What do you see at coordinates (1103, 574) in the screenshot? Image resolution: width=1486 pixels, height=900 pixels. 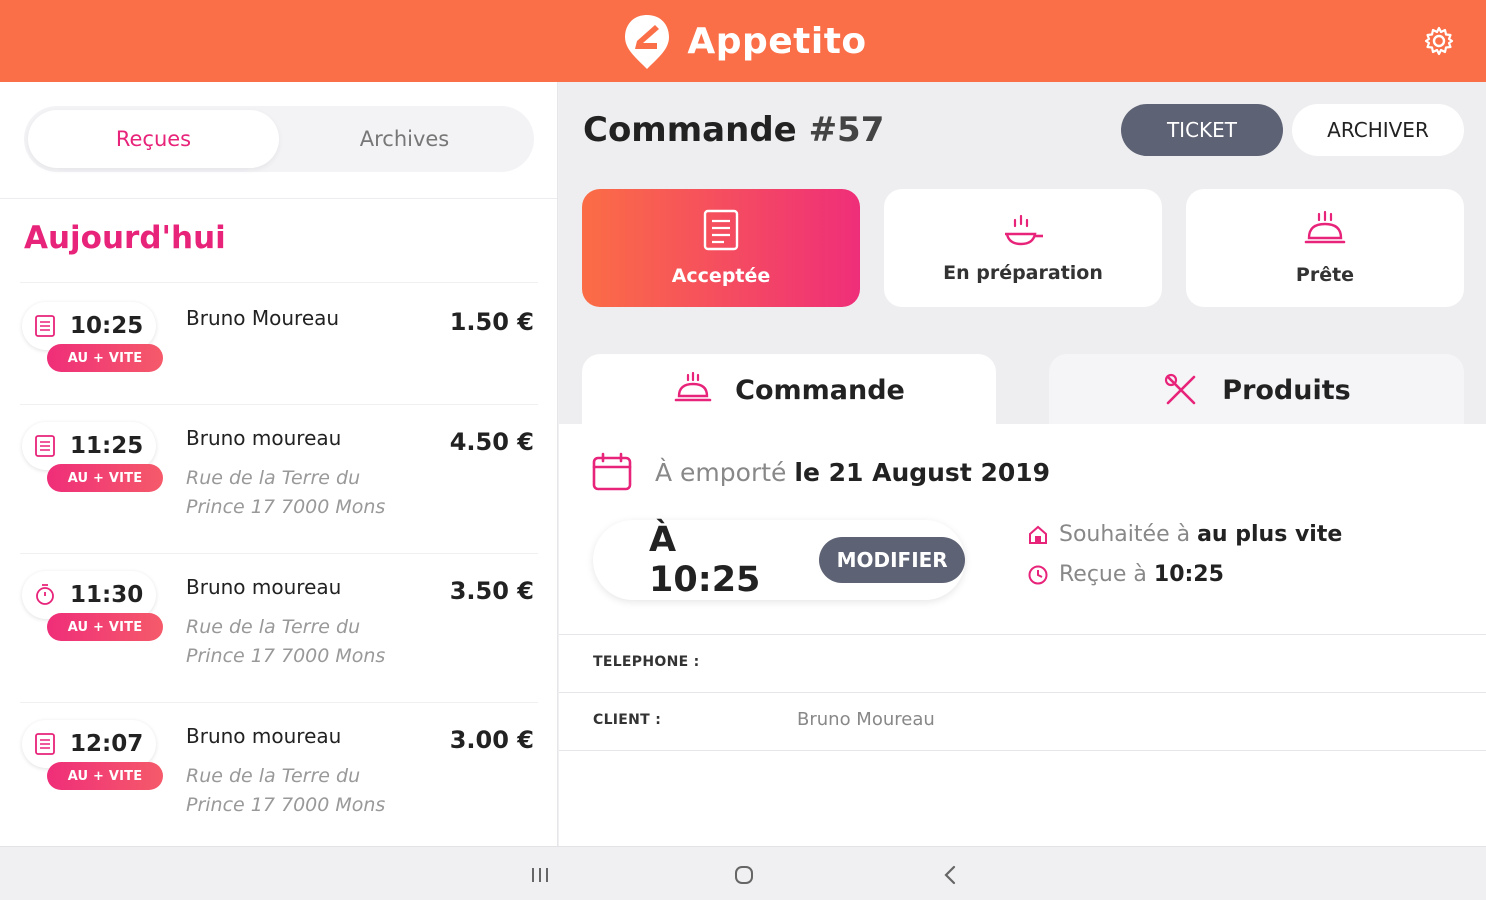 I see `received-label: Reçue à` at bounding box center [1103, 574].